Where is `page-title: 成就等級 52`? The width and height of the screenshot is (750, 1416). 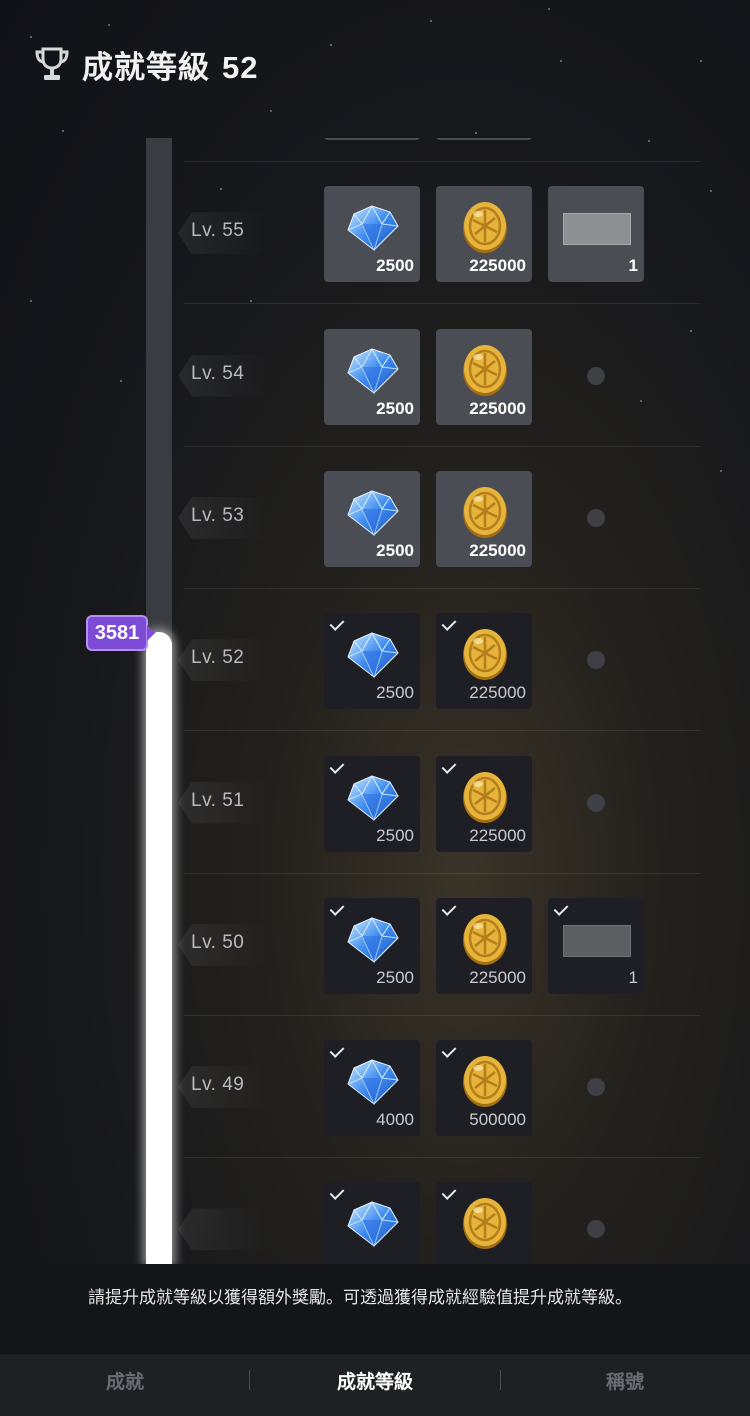
page-title: 成就等級 52 is located at coordinates (170, 64).